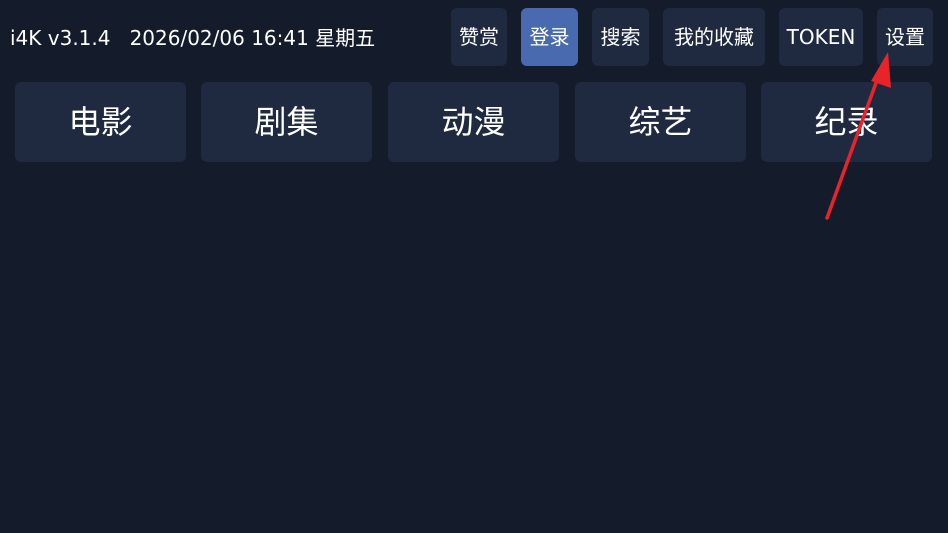 This screenshot has width=948, height=533. Describe the element at coordinates (473, 122) in the screenshot. I see `category-anime: 动漫` at that location.